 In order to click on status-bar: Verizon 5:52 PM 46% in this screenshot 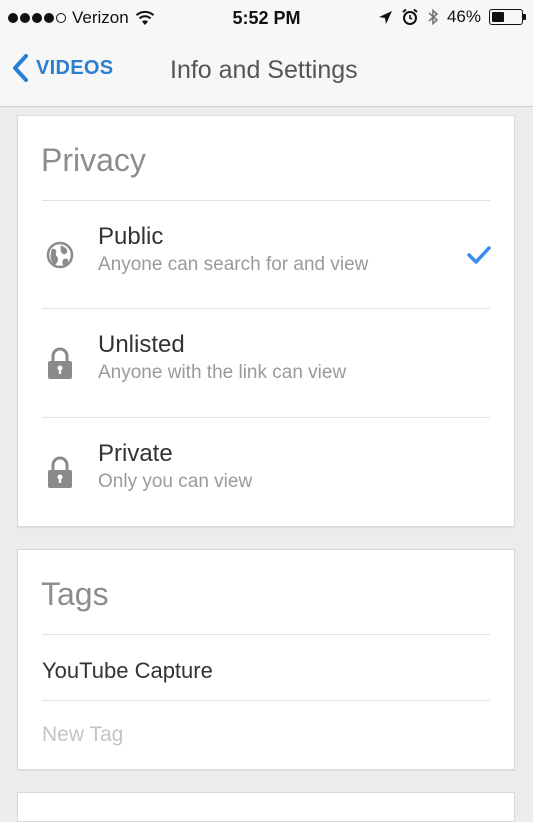, I will do `click(266, 18)`.